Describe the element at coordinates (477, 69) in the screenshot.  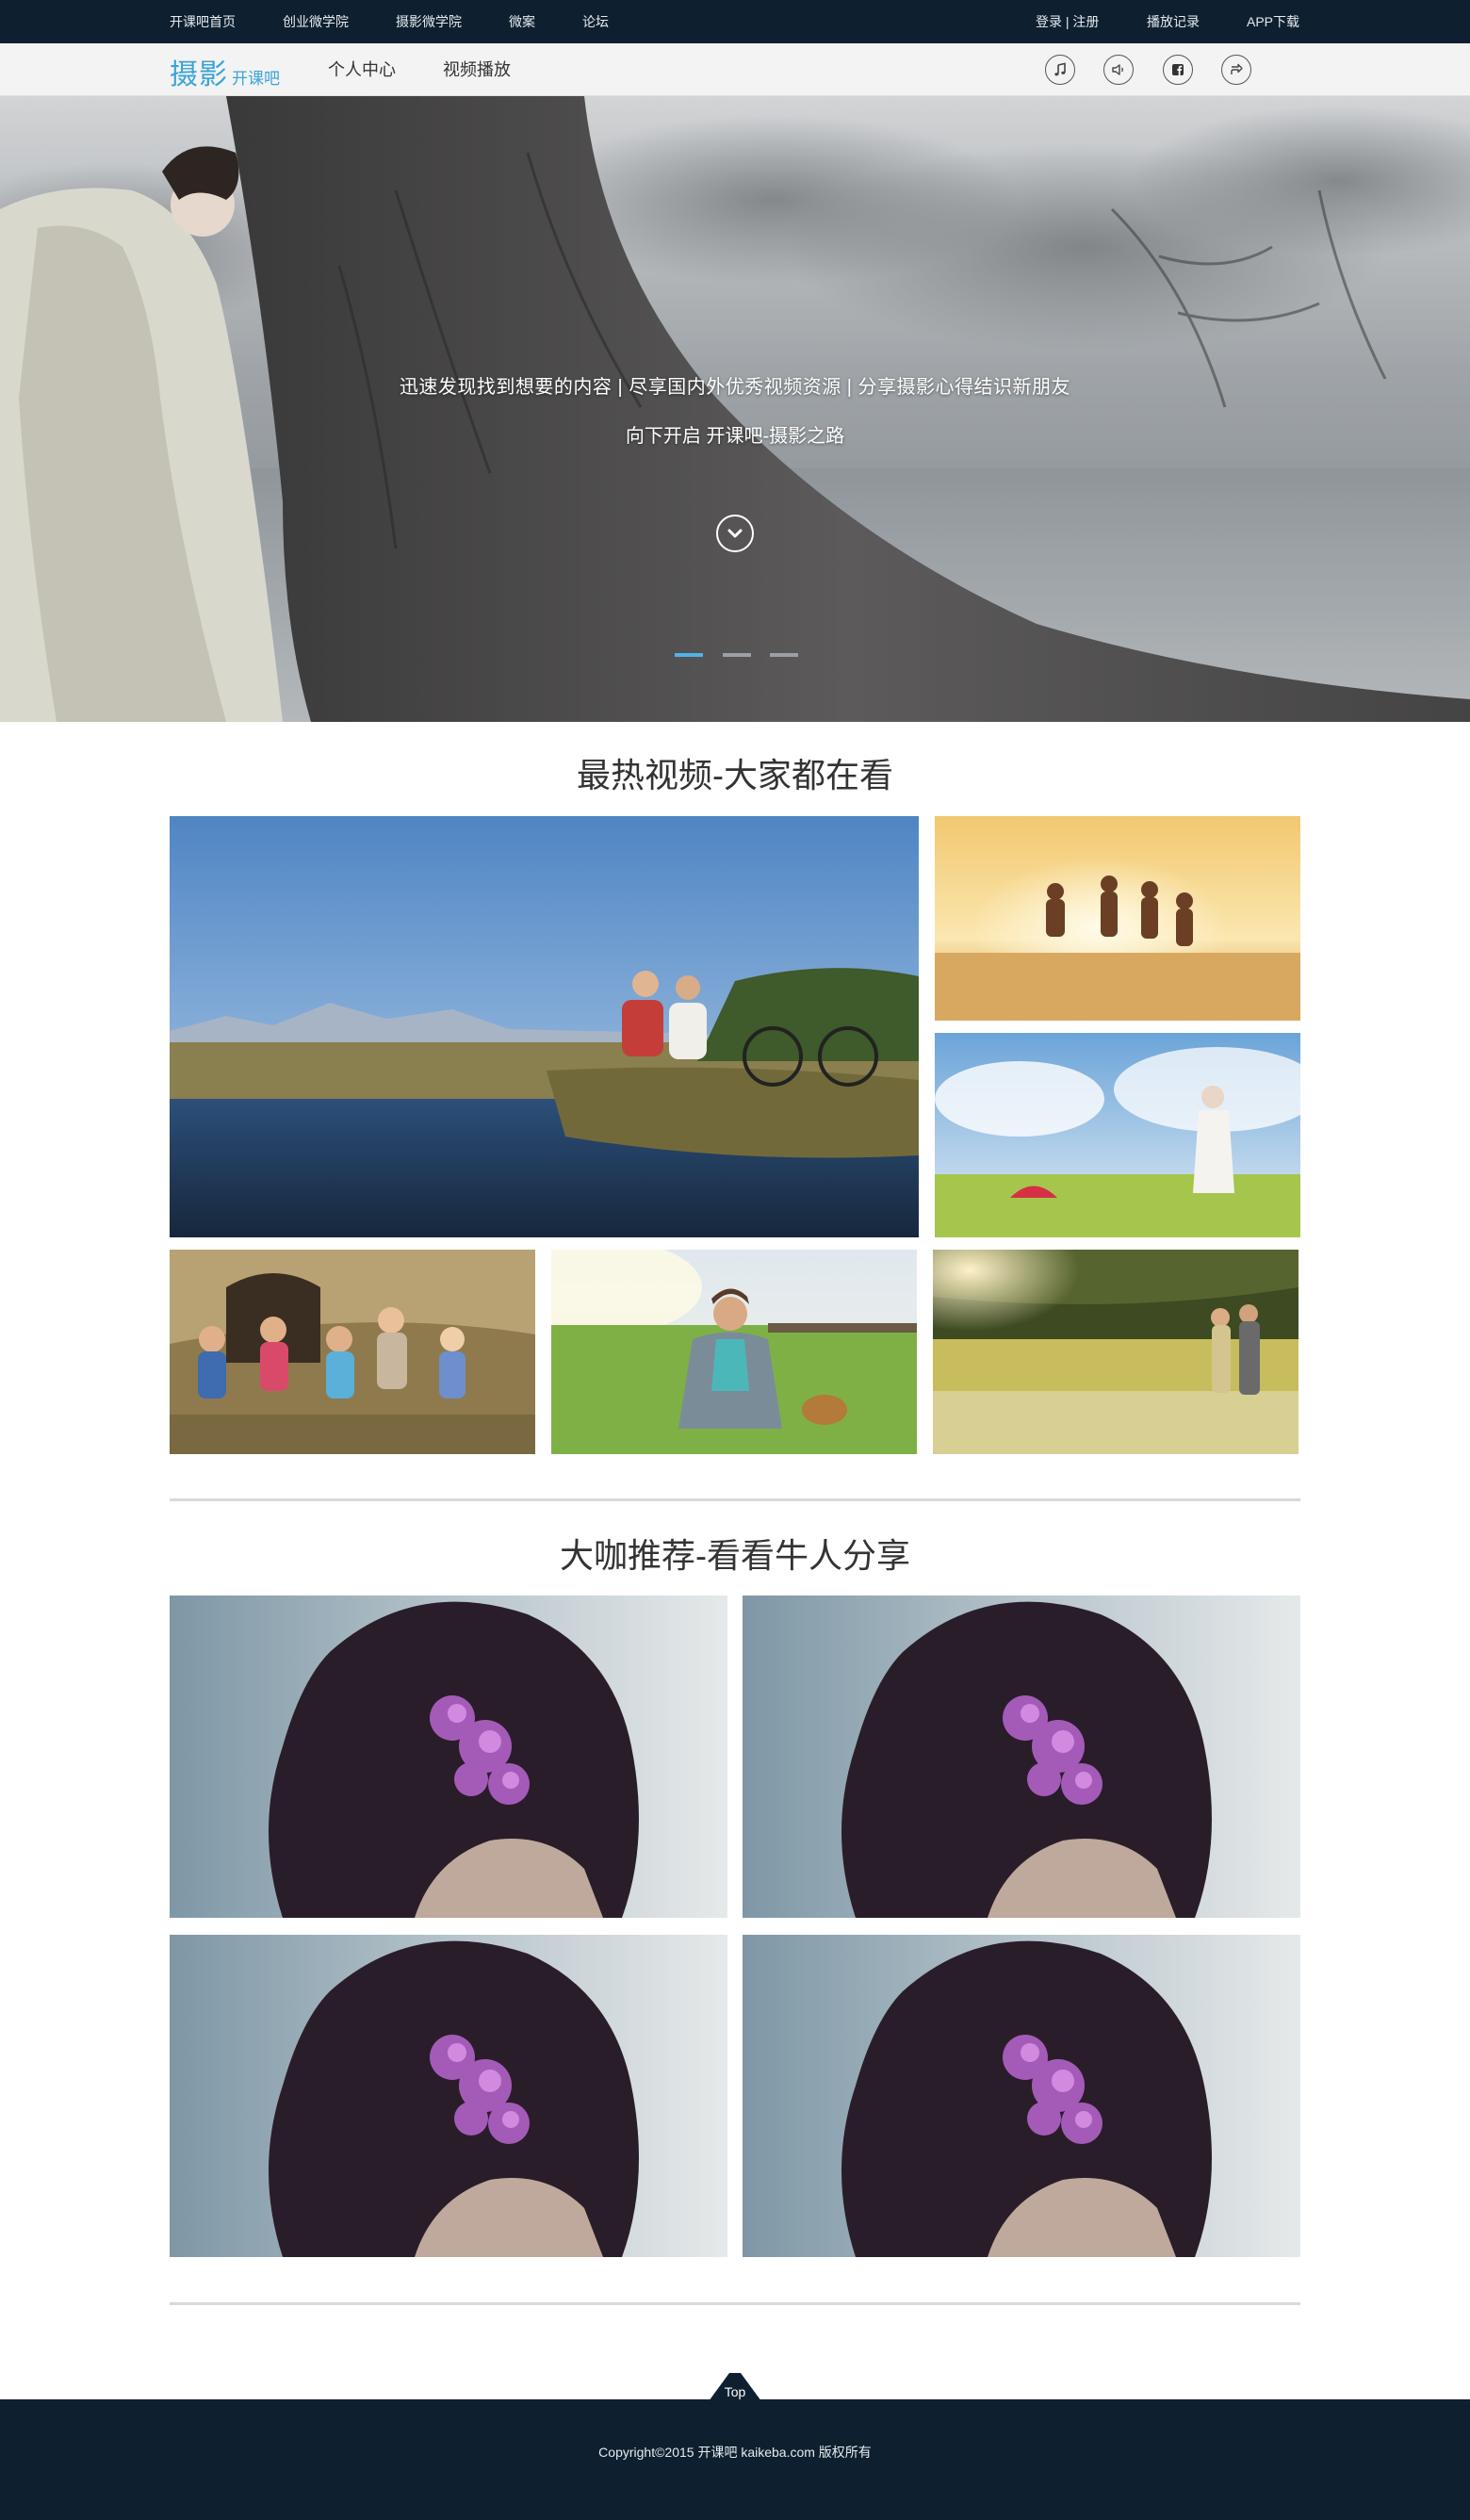
I see `video-playback-link: 视频播放` at that location.